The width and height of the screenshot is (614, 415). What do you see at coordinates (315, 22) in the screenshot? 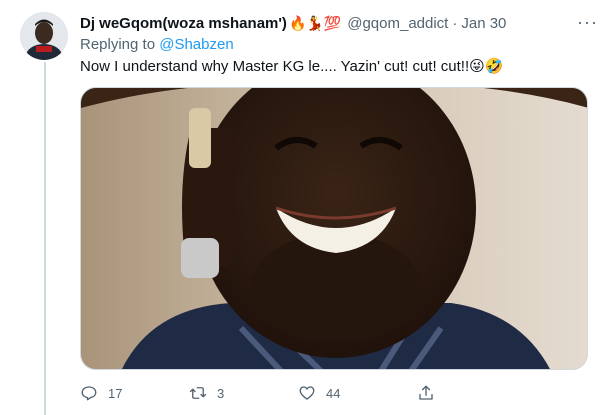
I see `name-emojis: 🔥💃💯` at bounding box center [315, 22].